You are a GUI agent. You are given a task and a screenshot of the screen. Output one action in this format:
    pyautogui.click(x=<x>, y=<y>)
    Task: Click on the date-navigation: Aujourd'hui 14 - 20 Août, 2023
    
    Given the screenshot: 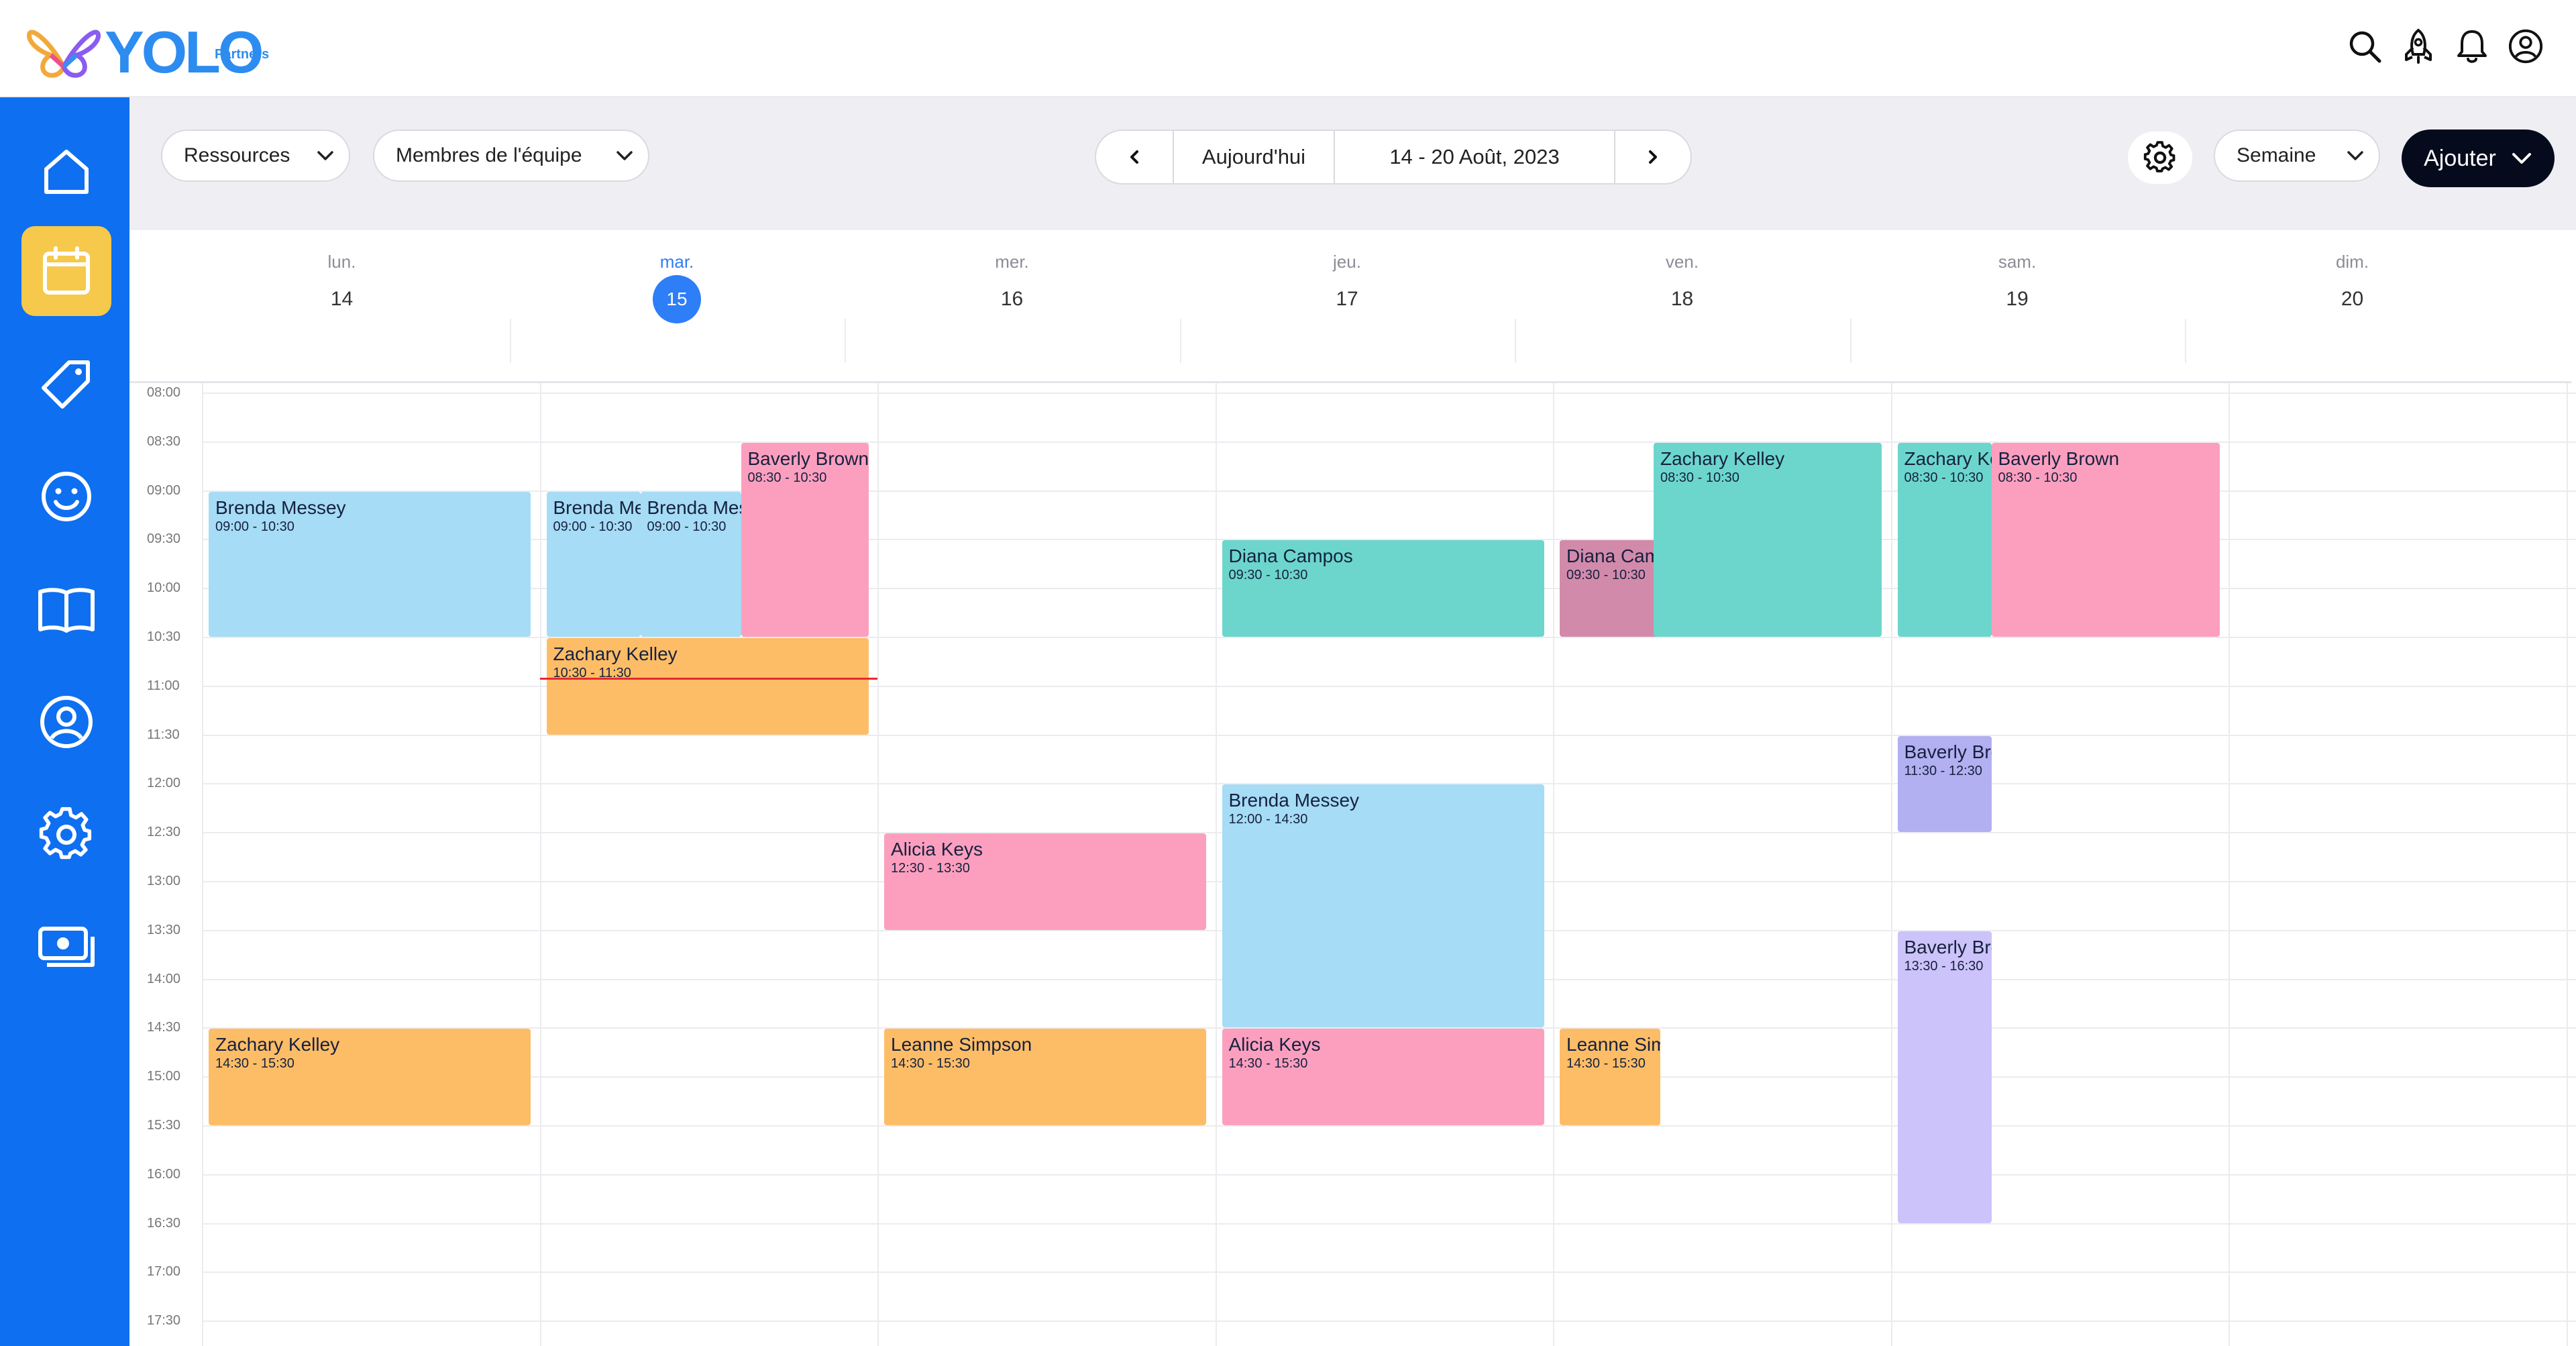 What is the action you would take?
    pyautogui.click(x=1393, y=157)
    